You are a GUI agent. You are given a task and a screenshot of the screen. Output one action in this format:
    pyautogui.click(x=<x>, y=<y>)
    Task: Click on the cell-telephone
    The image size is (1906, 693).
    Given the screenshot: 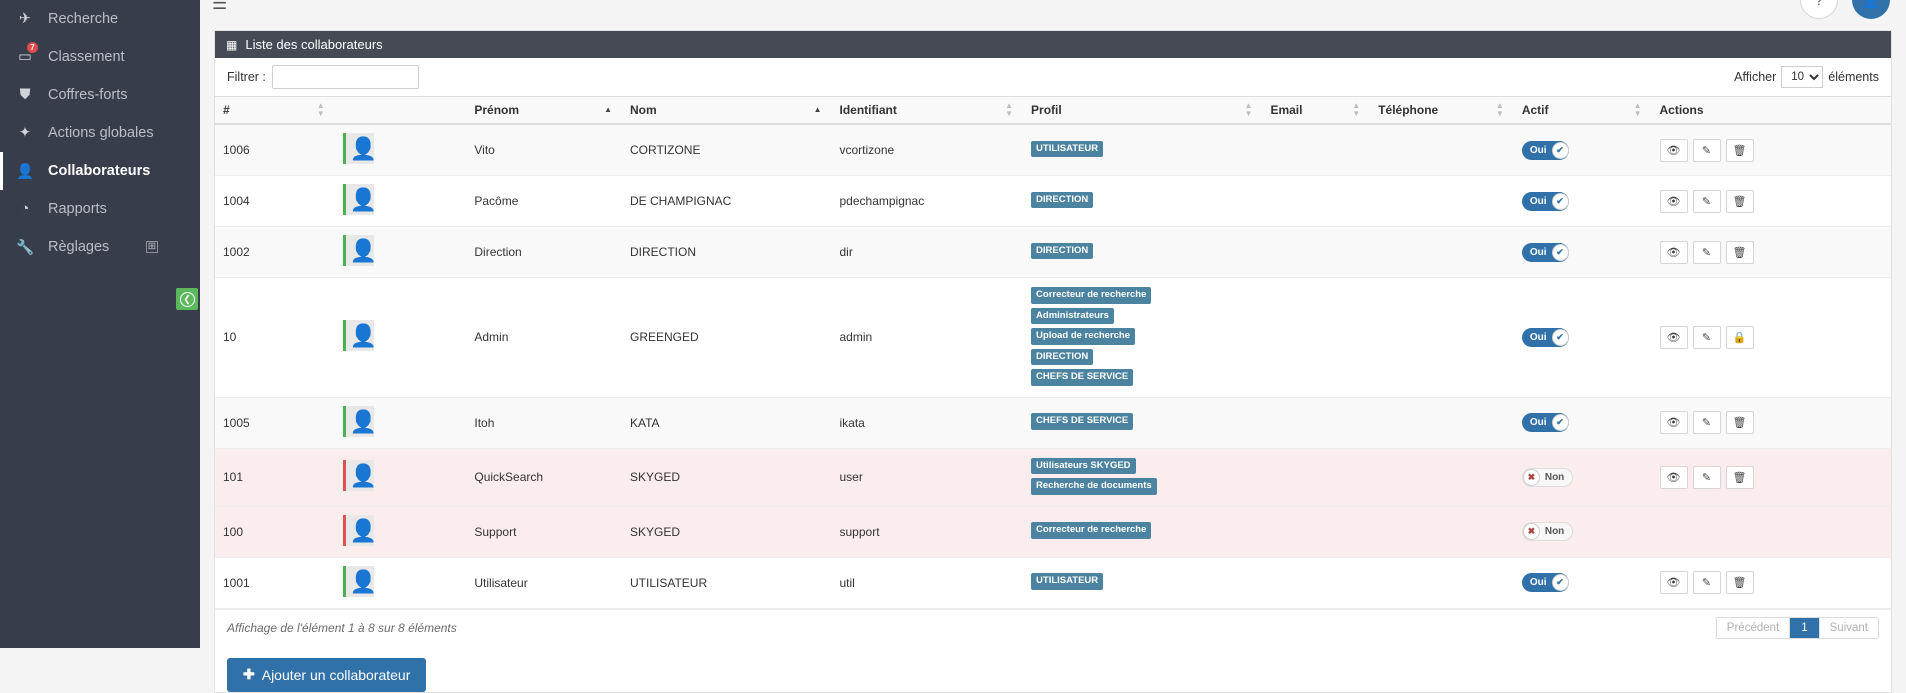 What is the action you would take?
    pyautogui.click(x=1442, y=150)
    